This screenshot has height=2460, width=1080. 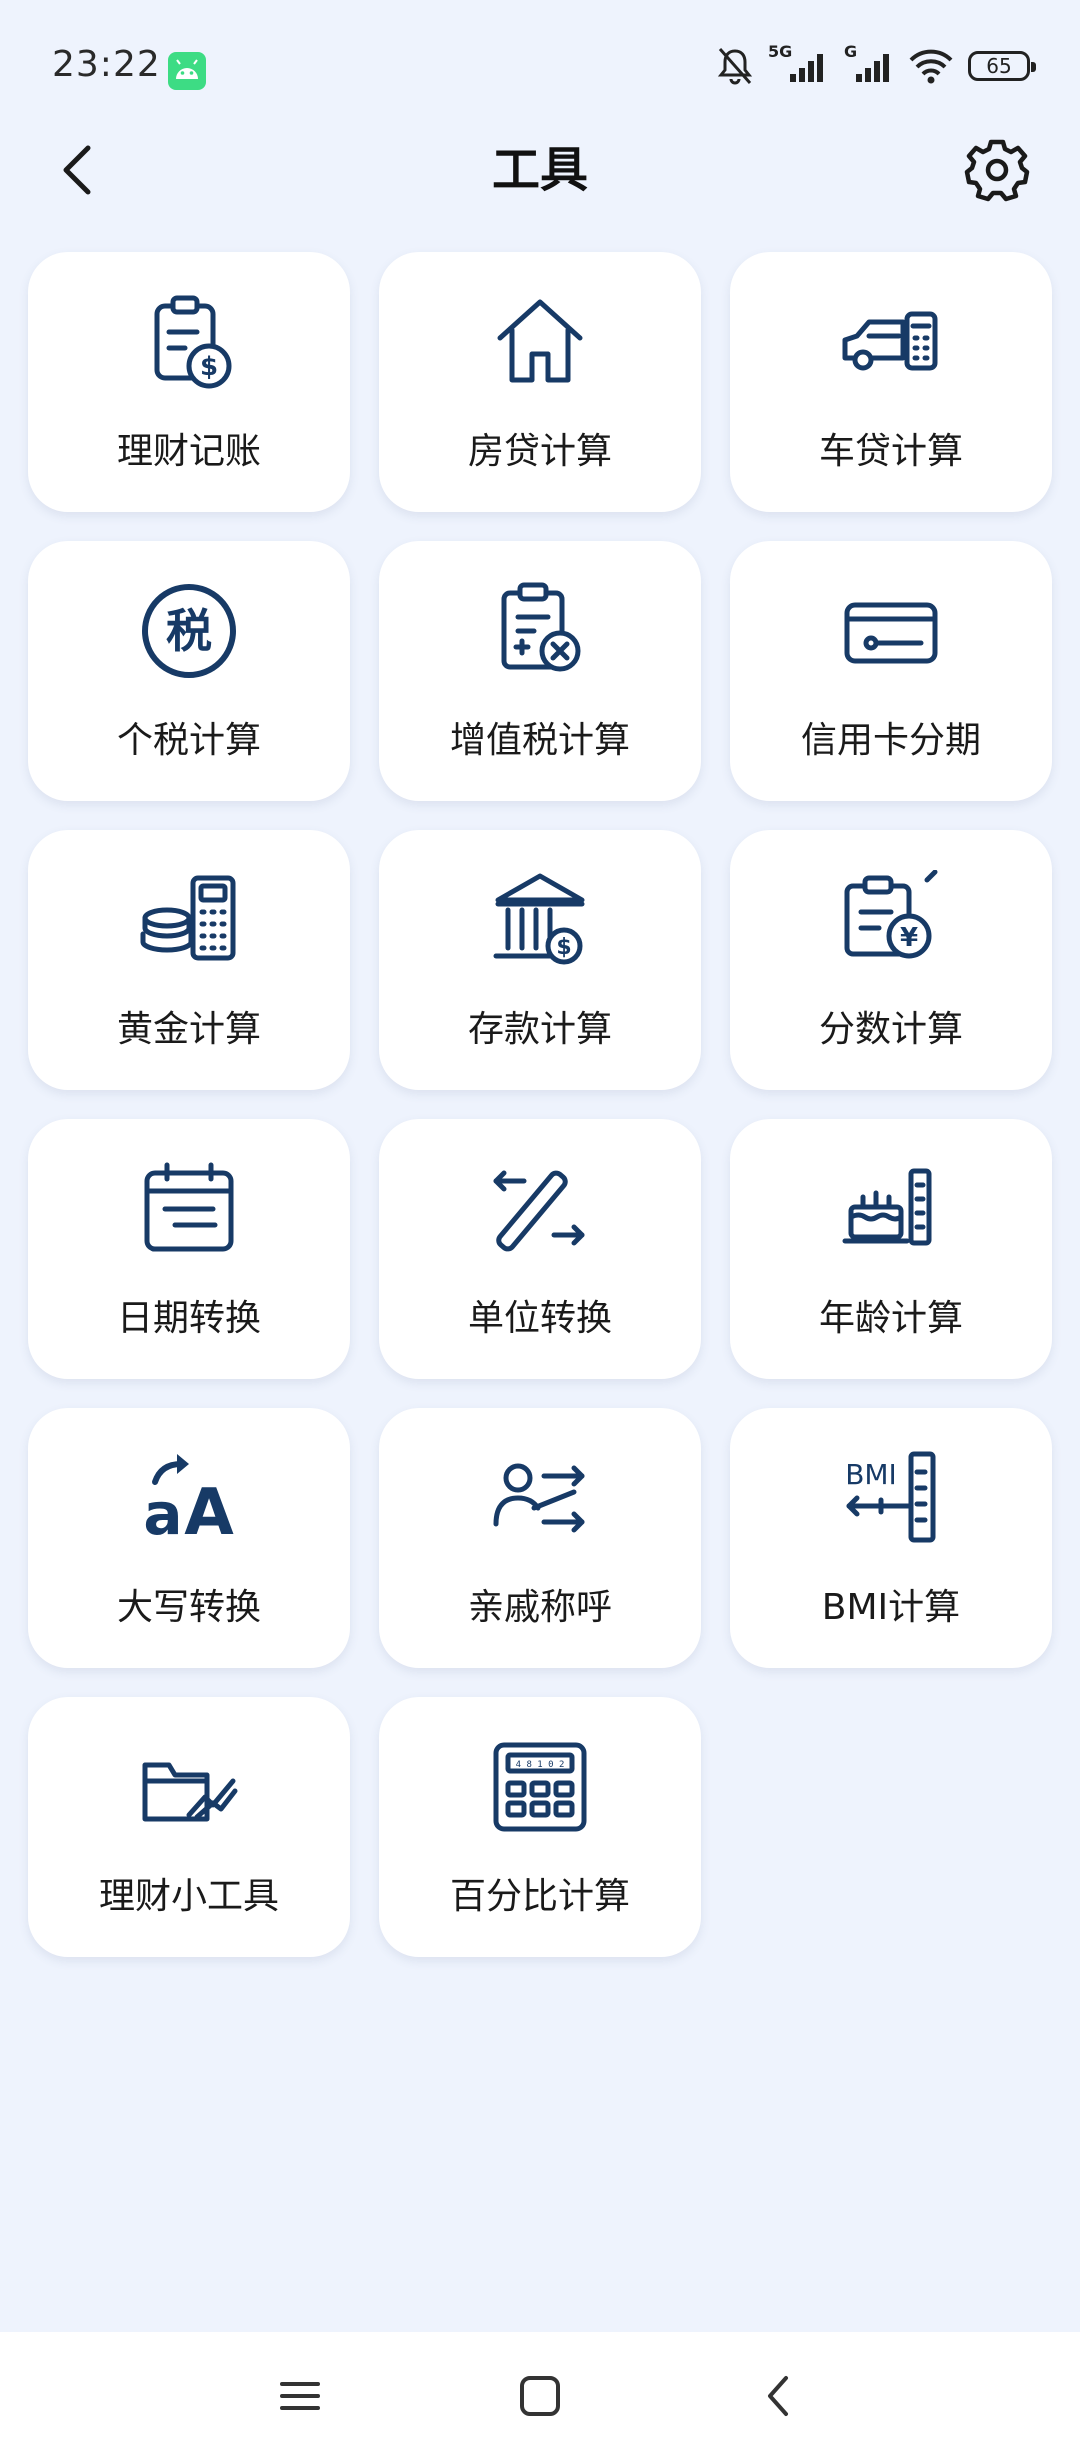 What do you see at coordinates (539, 1318) in the screenshot?
I see `tool-label: 单位转换` at bounding box center [539, 1318].